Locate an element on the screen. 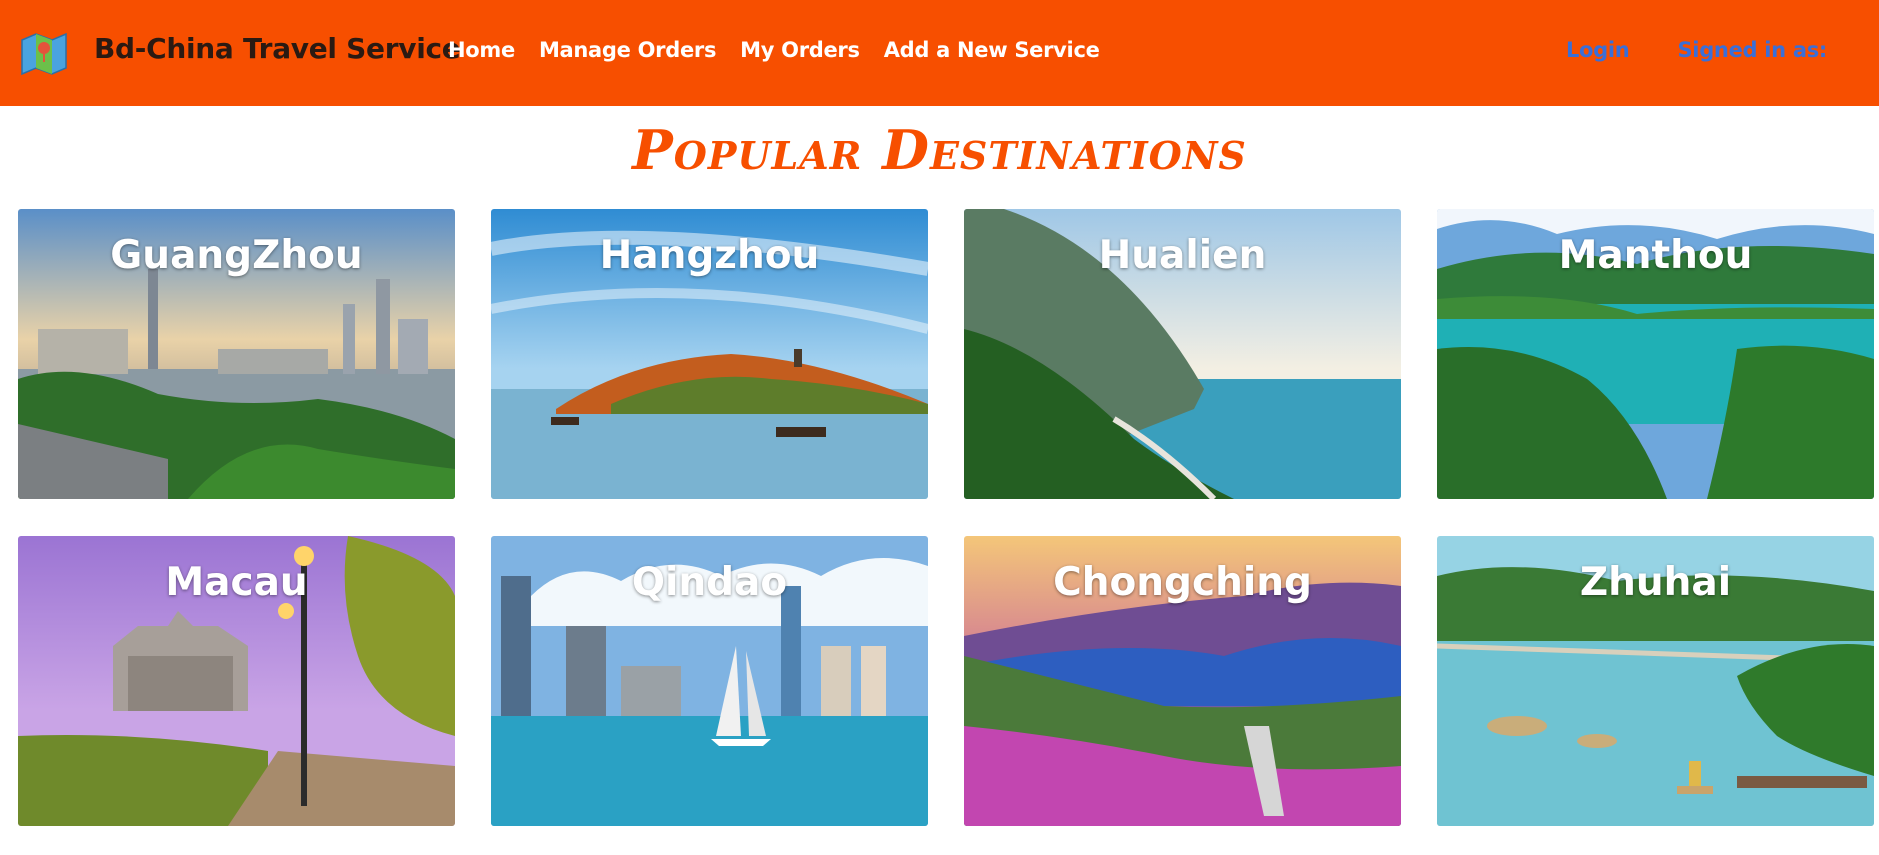 The width and height of the screenshot is (1879, 855). nav-my-orders-link: My Orders is located at coordinates (800, 50).